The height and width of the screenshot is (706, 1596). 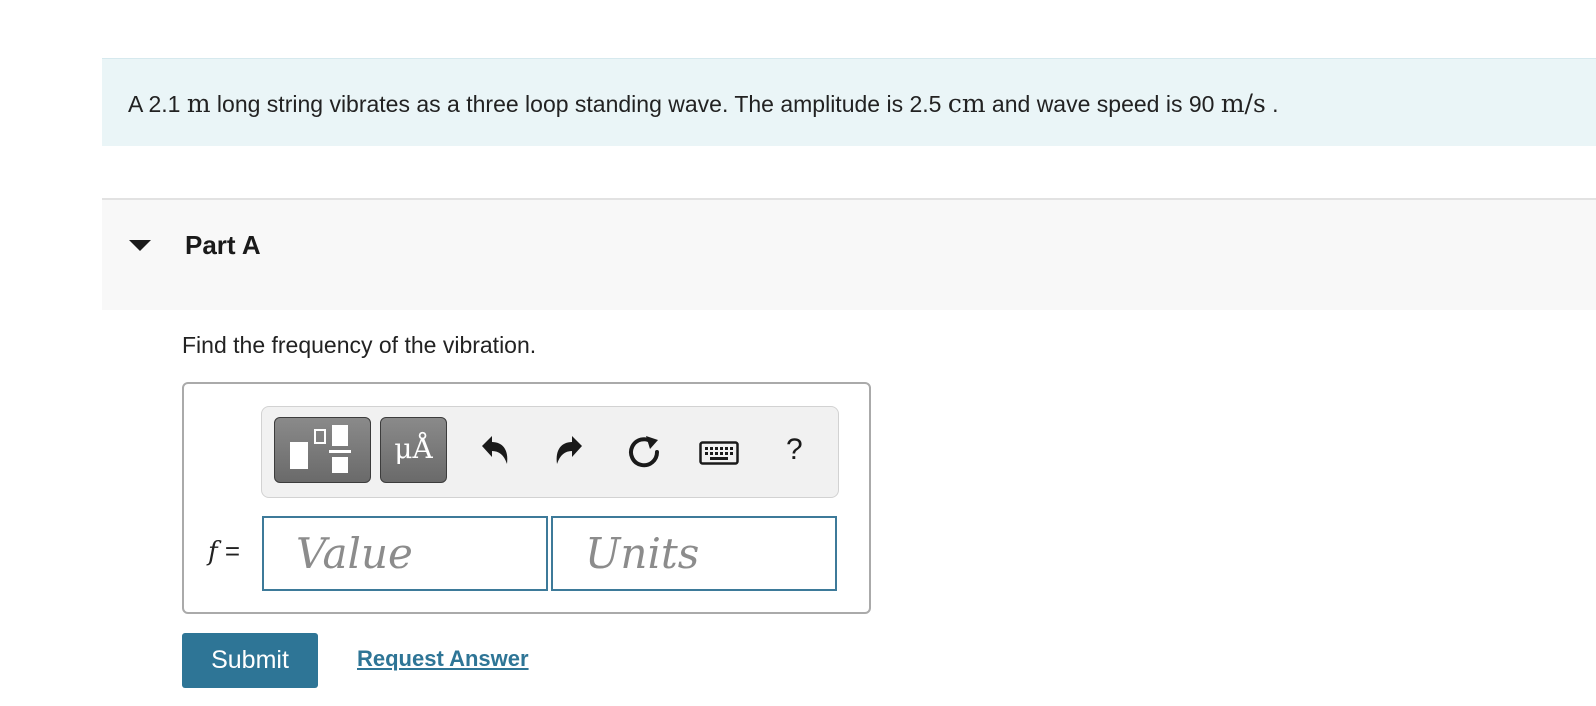 What do you see at coordinates (966, 103) in the screenshot?
I see `unit-centimeters: cm` at bounding box center [966, 103].